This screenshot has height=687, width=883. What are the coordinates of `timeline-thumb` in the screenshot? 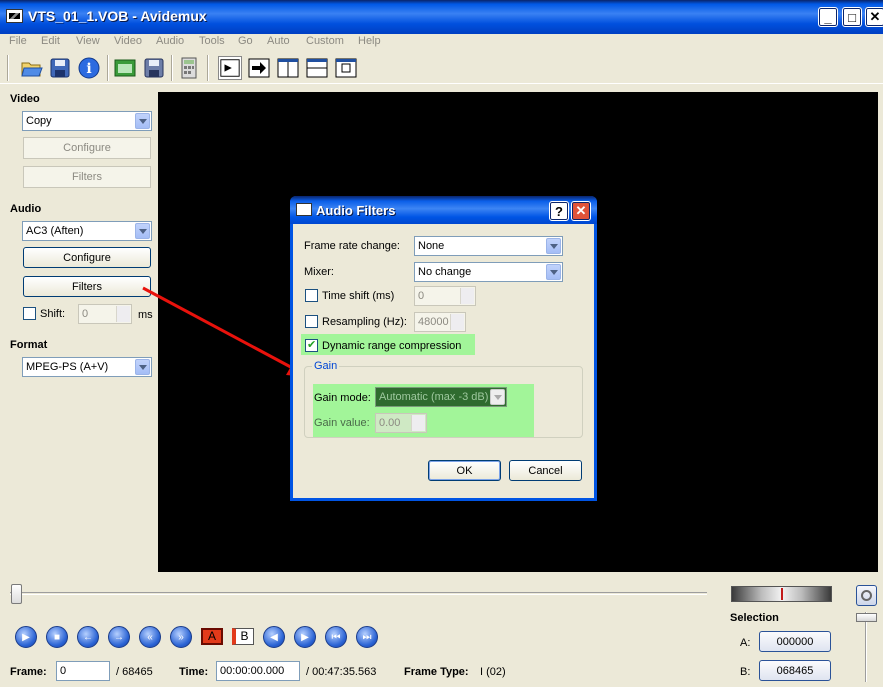 It's located at (16, 594).